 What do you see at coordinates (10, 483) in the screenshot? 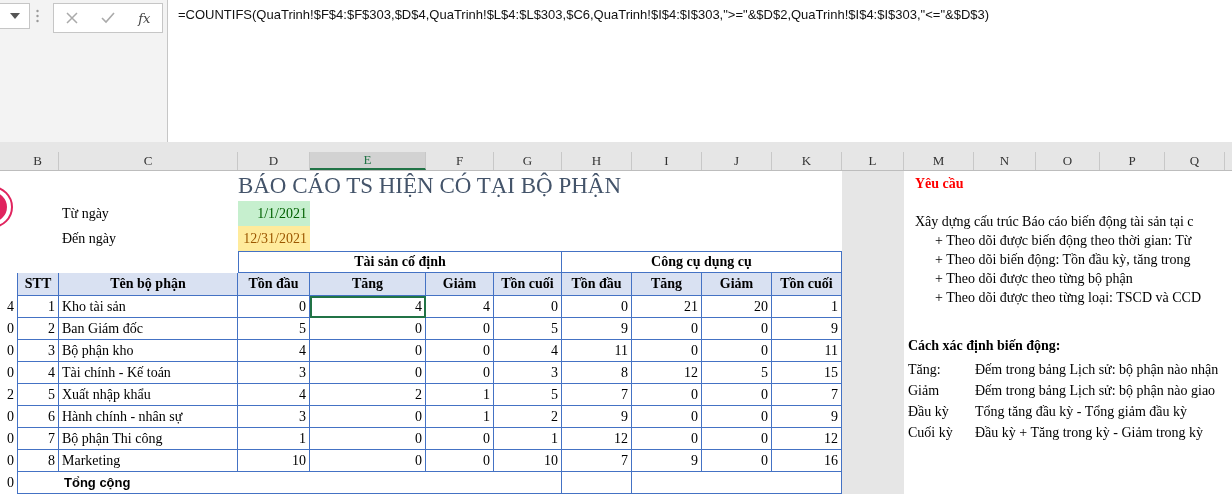
I see `table-cell-text: 0` at bounding box center [10, 483].